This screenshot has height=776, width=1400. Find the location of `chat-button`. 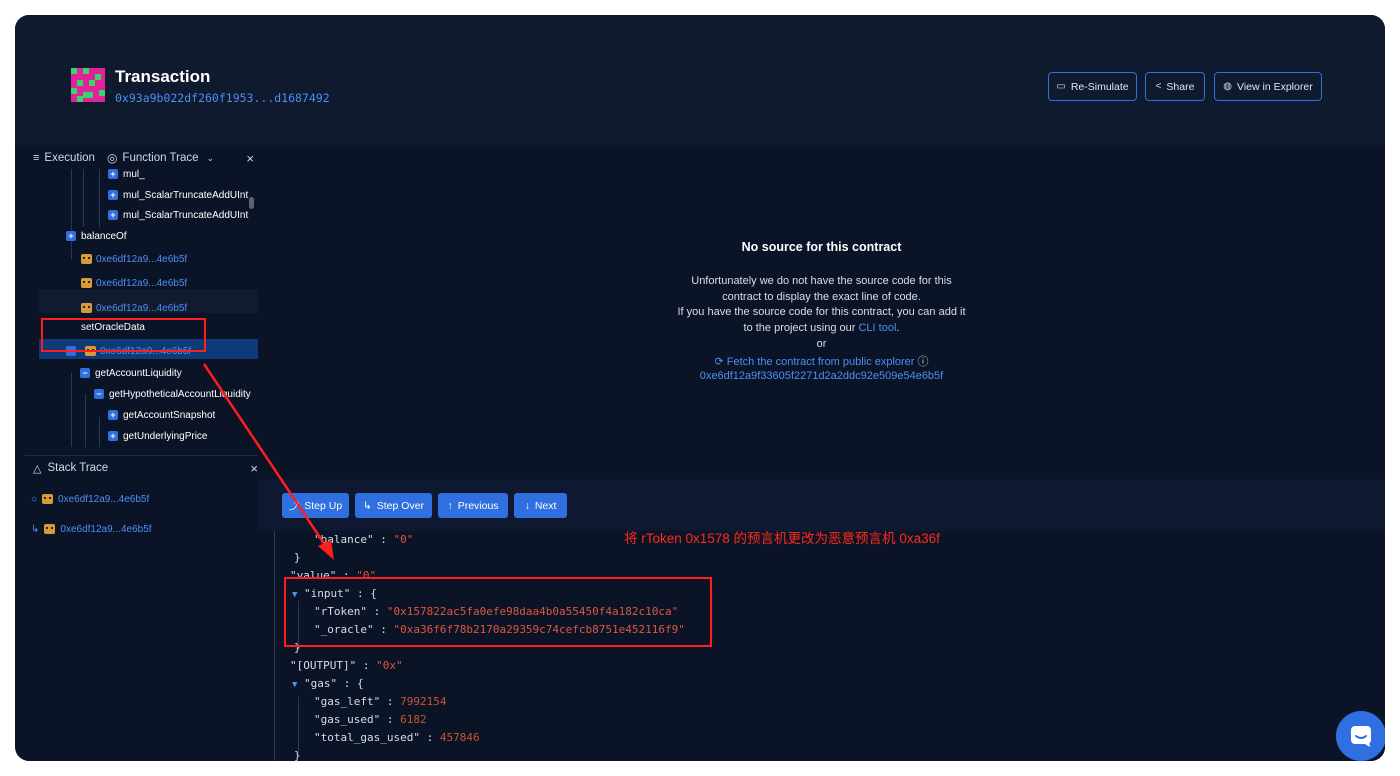

chat-button is located at coordinates (1360, 736).